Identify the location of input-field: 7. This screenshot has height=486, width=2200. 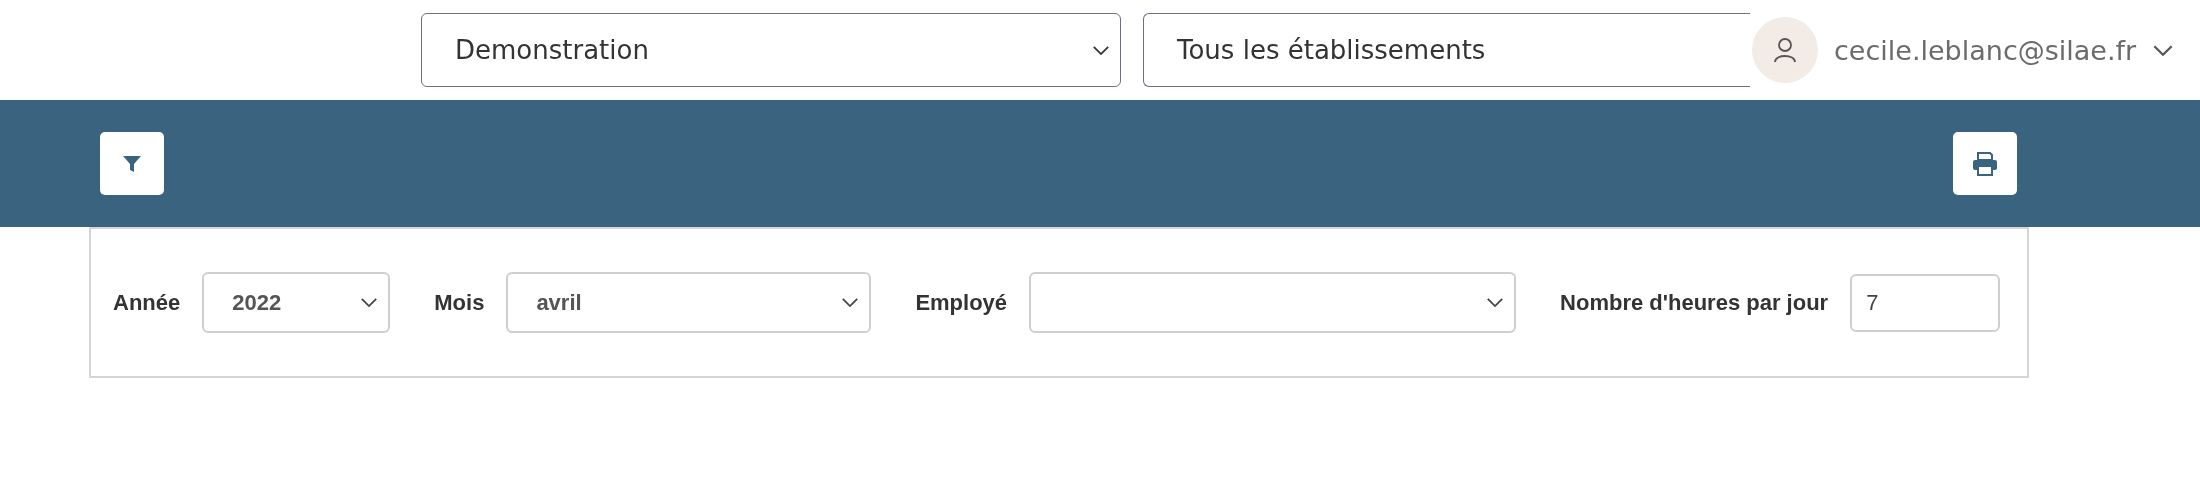
(1925, 302).